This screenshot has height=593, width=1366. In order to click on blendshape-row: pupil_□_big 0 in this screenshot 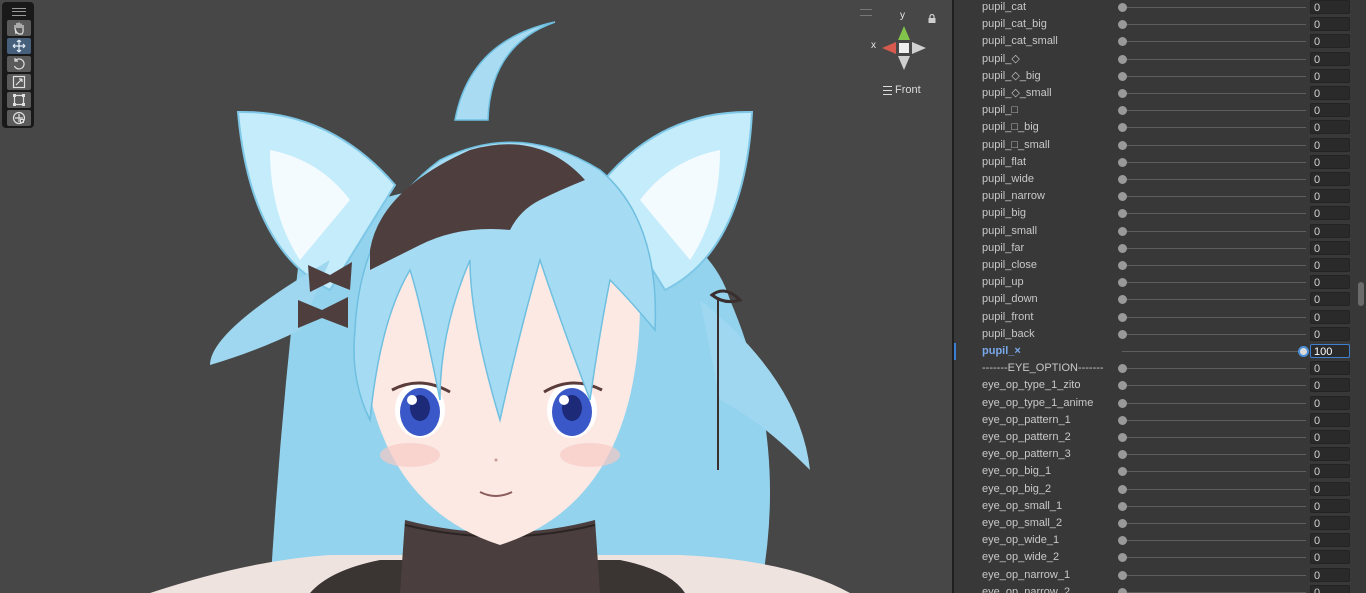, I will do `click(1160, 127)`.